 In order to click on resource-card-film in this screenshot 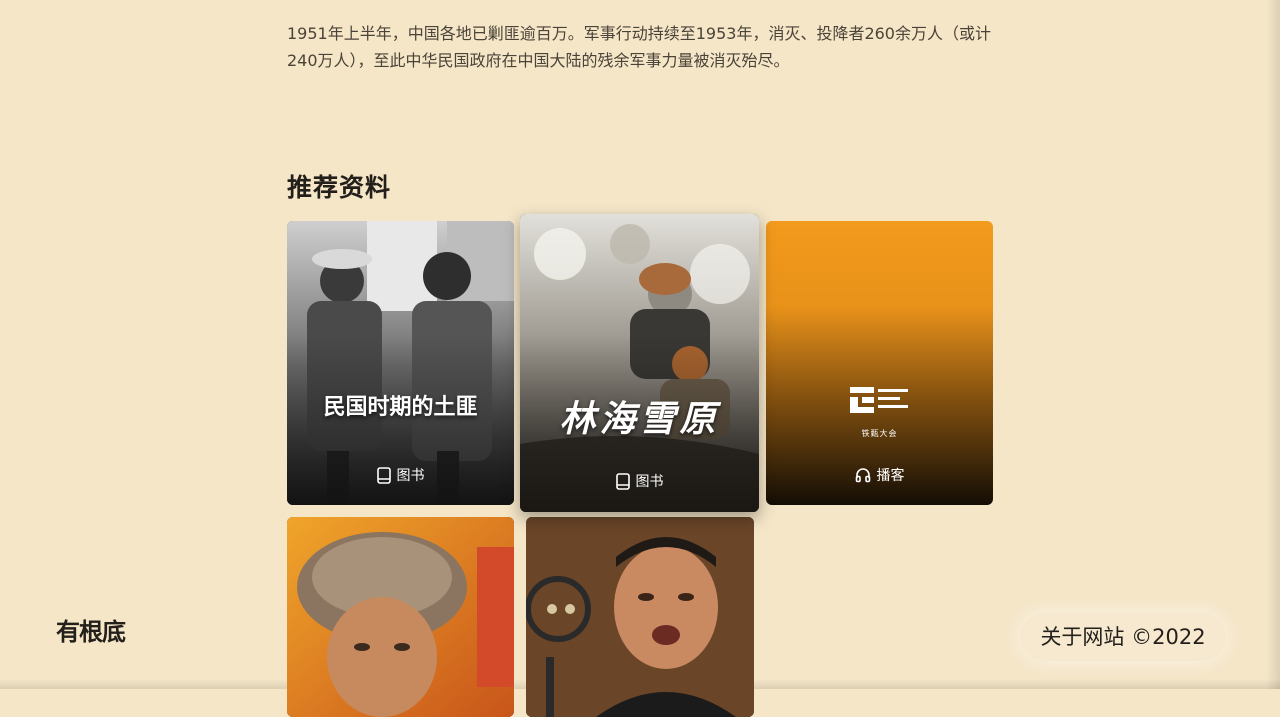, I will do `click(400, 617)`.